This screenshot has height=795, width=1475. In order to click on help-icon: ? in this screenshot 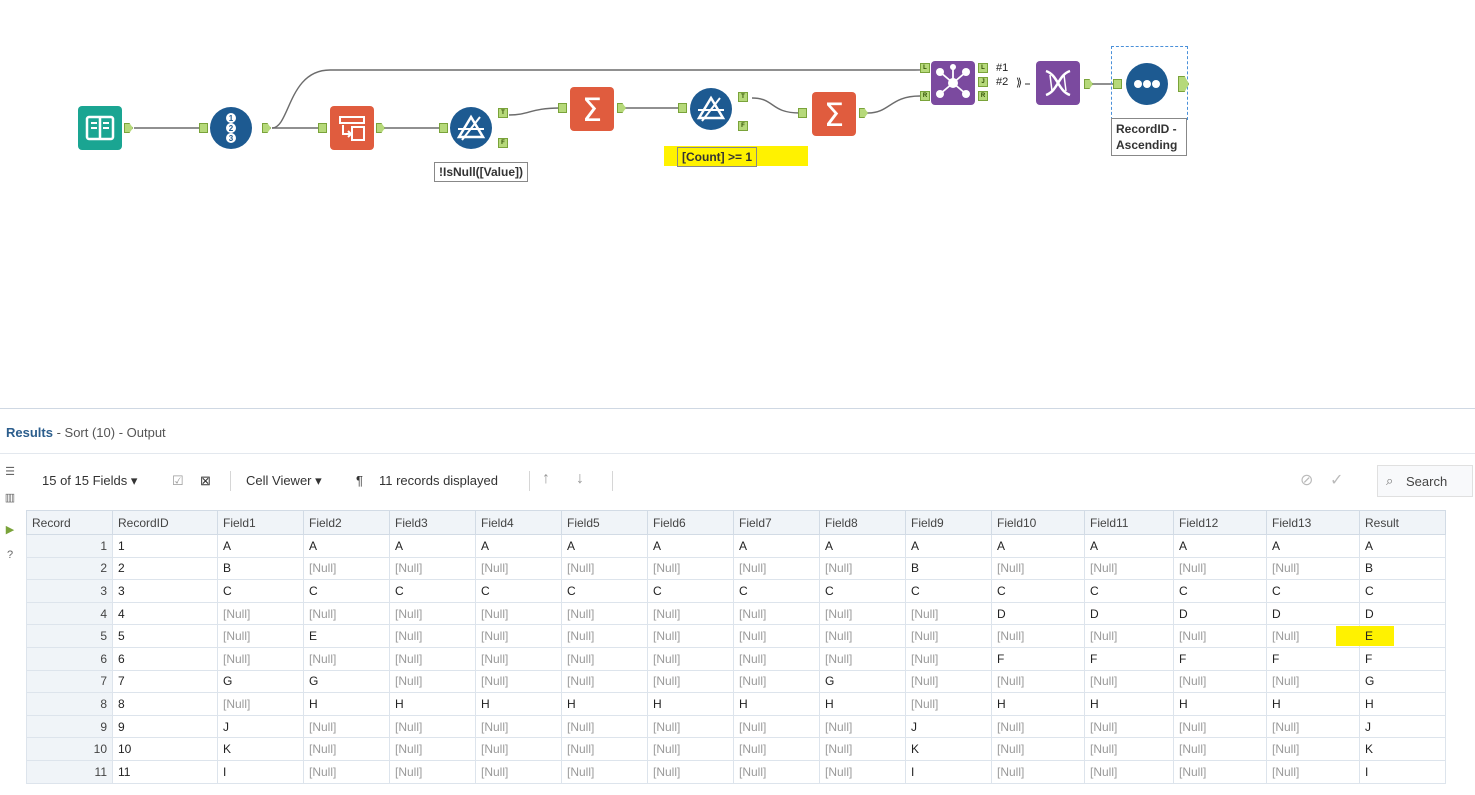, I will do `click(10, 556)`.